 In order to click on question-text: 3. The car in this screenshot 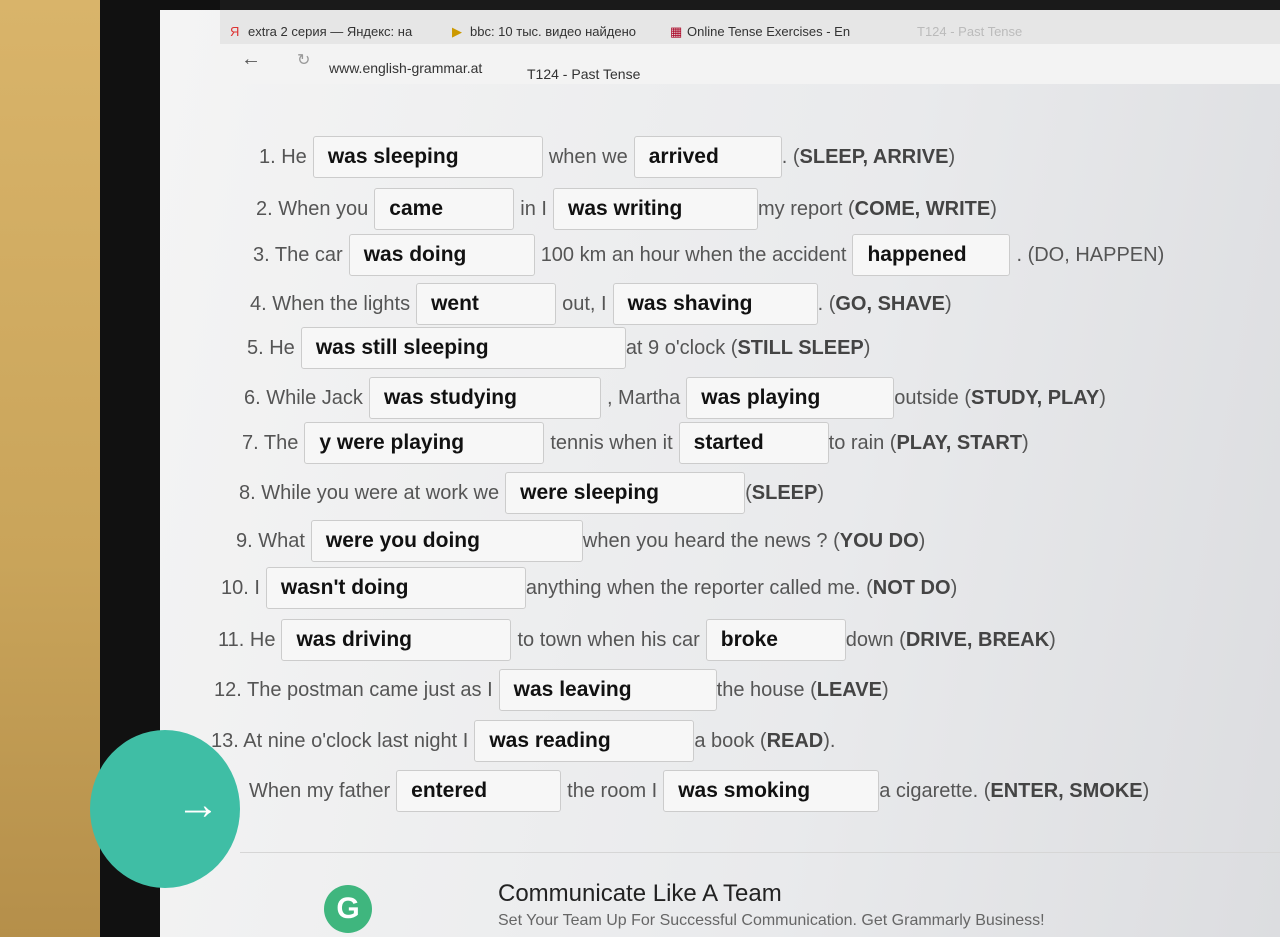, I will do `click(298, 254)`.